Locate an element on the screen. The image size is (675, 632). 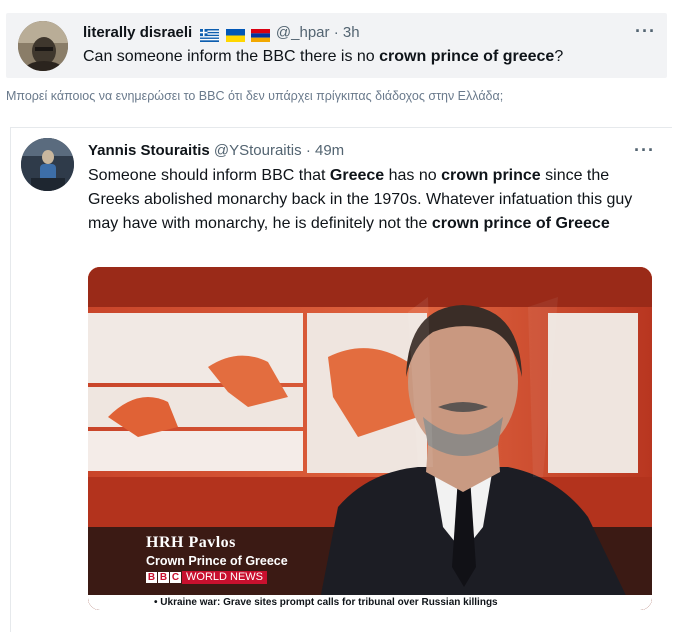
tweet-header: Yannis Stouraitis @YStouraitis · 49m is located at coordinates (216, 150).